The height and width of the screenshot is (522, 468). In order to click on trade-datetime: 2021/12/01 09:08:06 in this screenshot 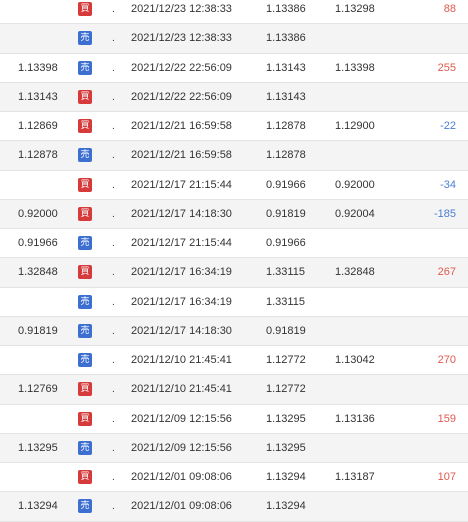, I will do `click(181, 506)`.